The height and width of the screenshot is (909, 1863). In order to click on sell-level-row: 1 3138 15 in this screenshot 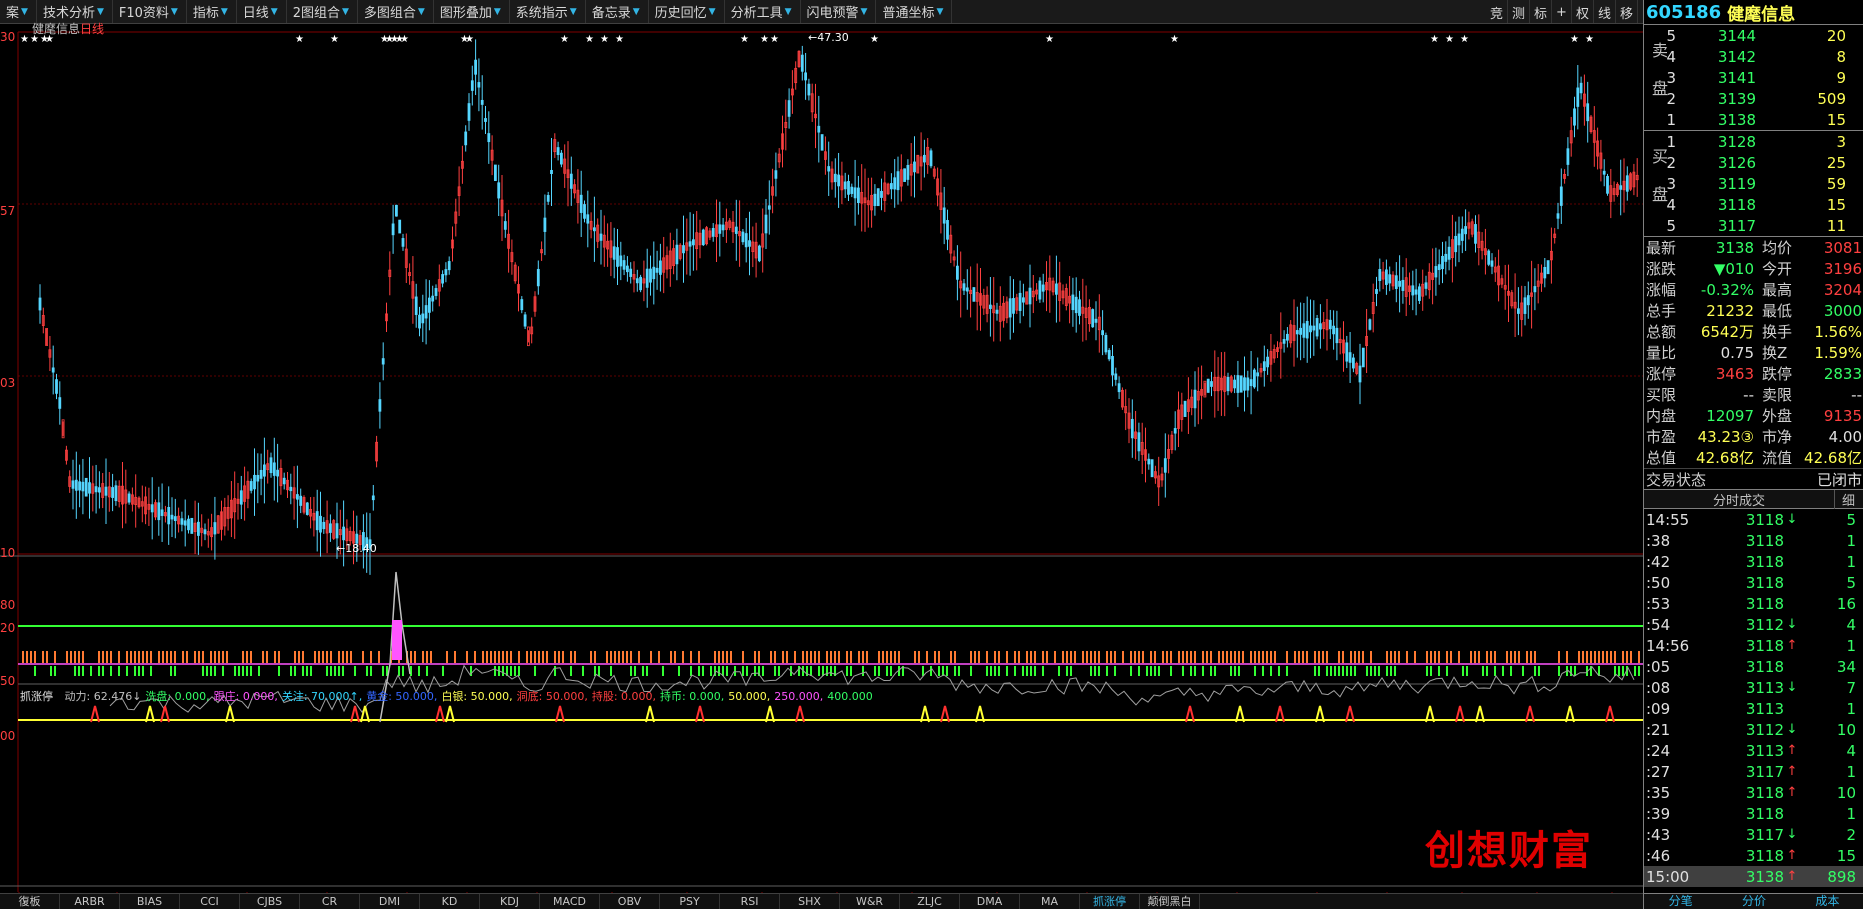, I will do `click(1753, 119)`.